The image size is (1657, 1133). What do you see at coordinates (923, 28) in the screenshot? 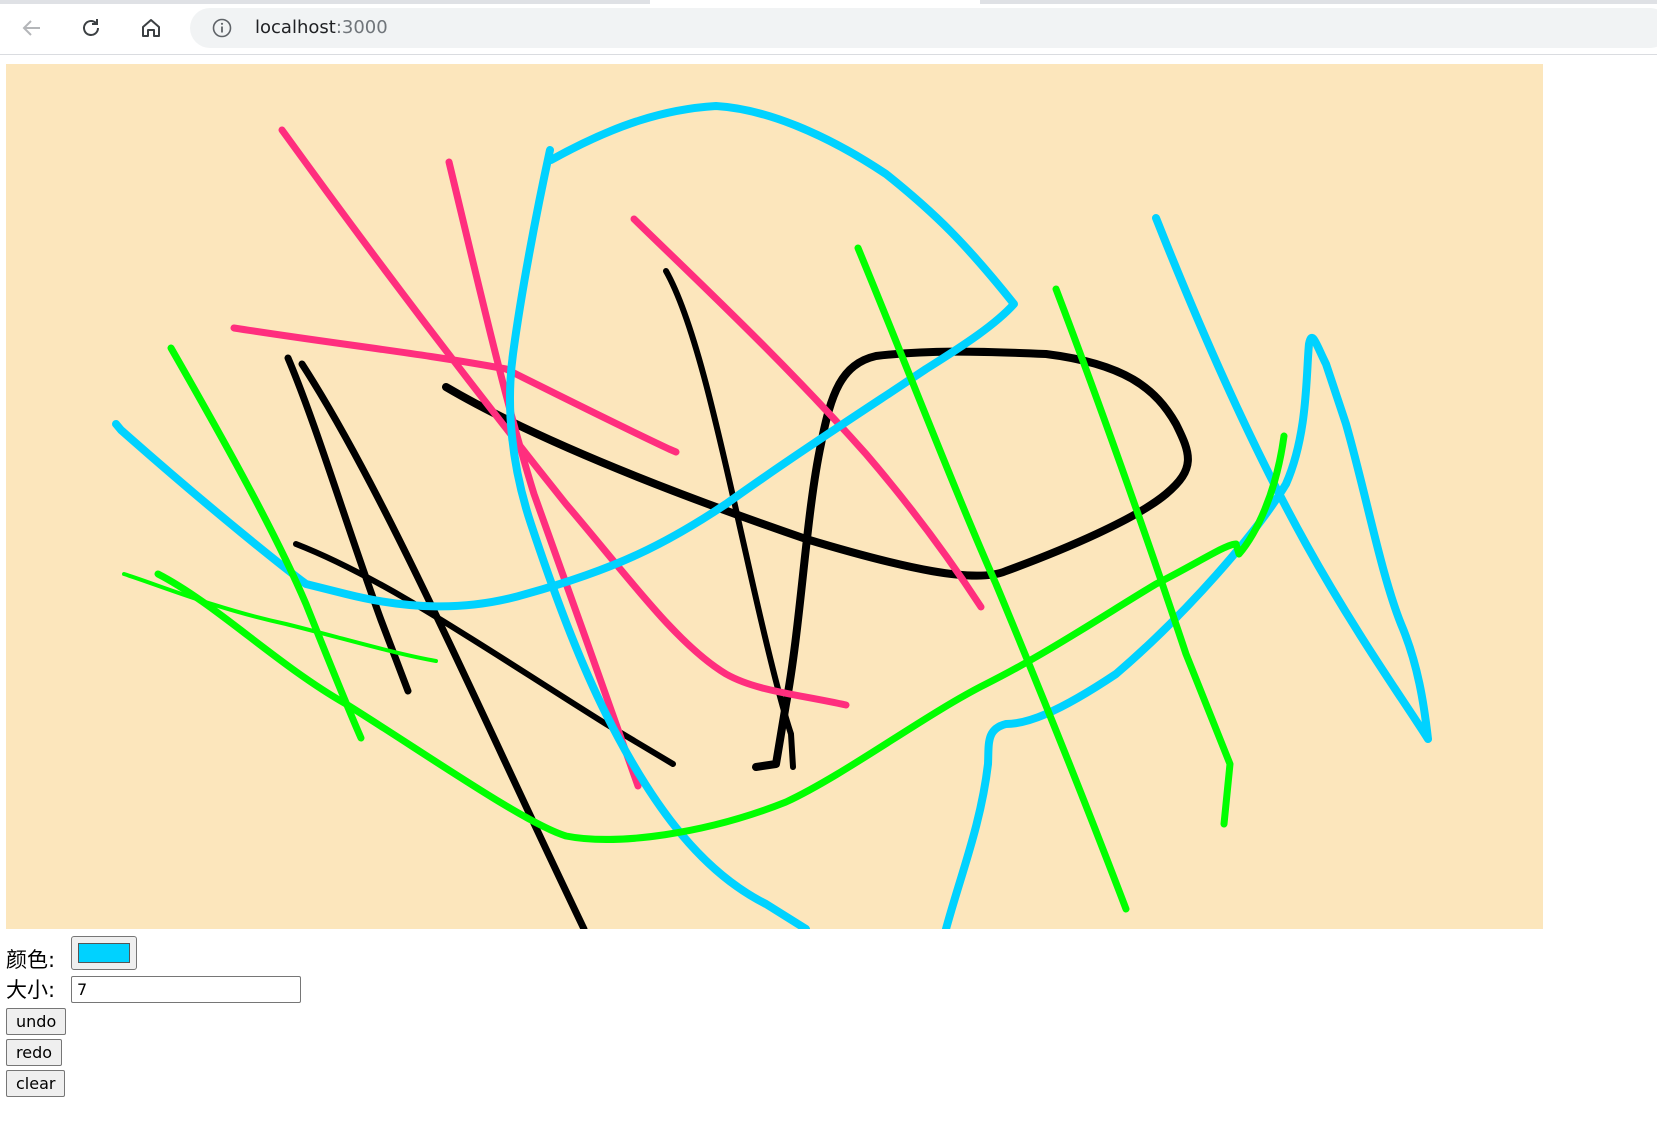
I see `address-bar: localhost:3000` at bounding box center [923, 28].